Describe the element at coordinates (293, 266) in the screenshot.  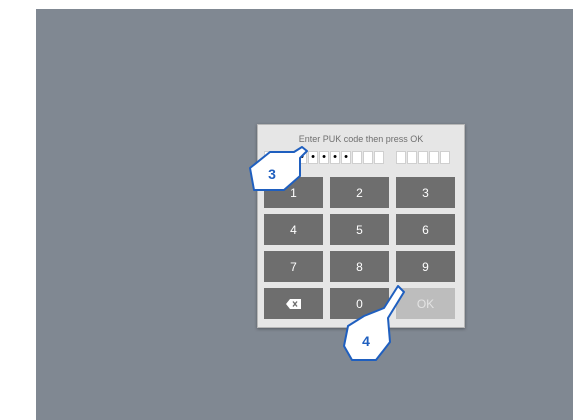
I see `key-7: 7` at that location.